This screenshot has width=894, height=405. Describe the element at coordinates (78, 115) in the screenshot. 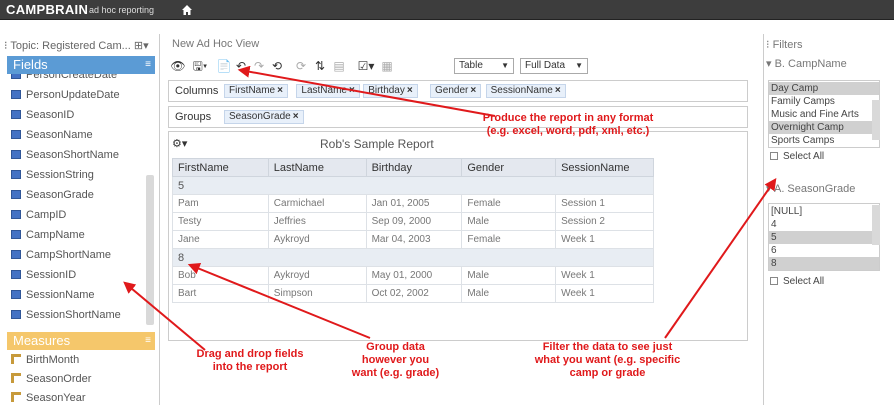

I see `field-item: SeasonID` at that location.